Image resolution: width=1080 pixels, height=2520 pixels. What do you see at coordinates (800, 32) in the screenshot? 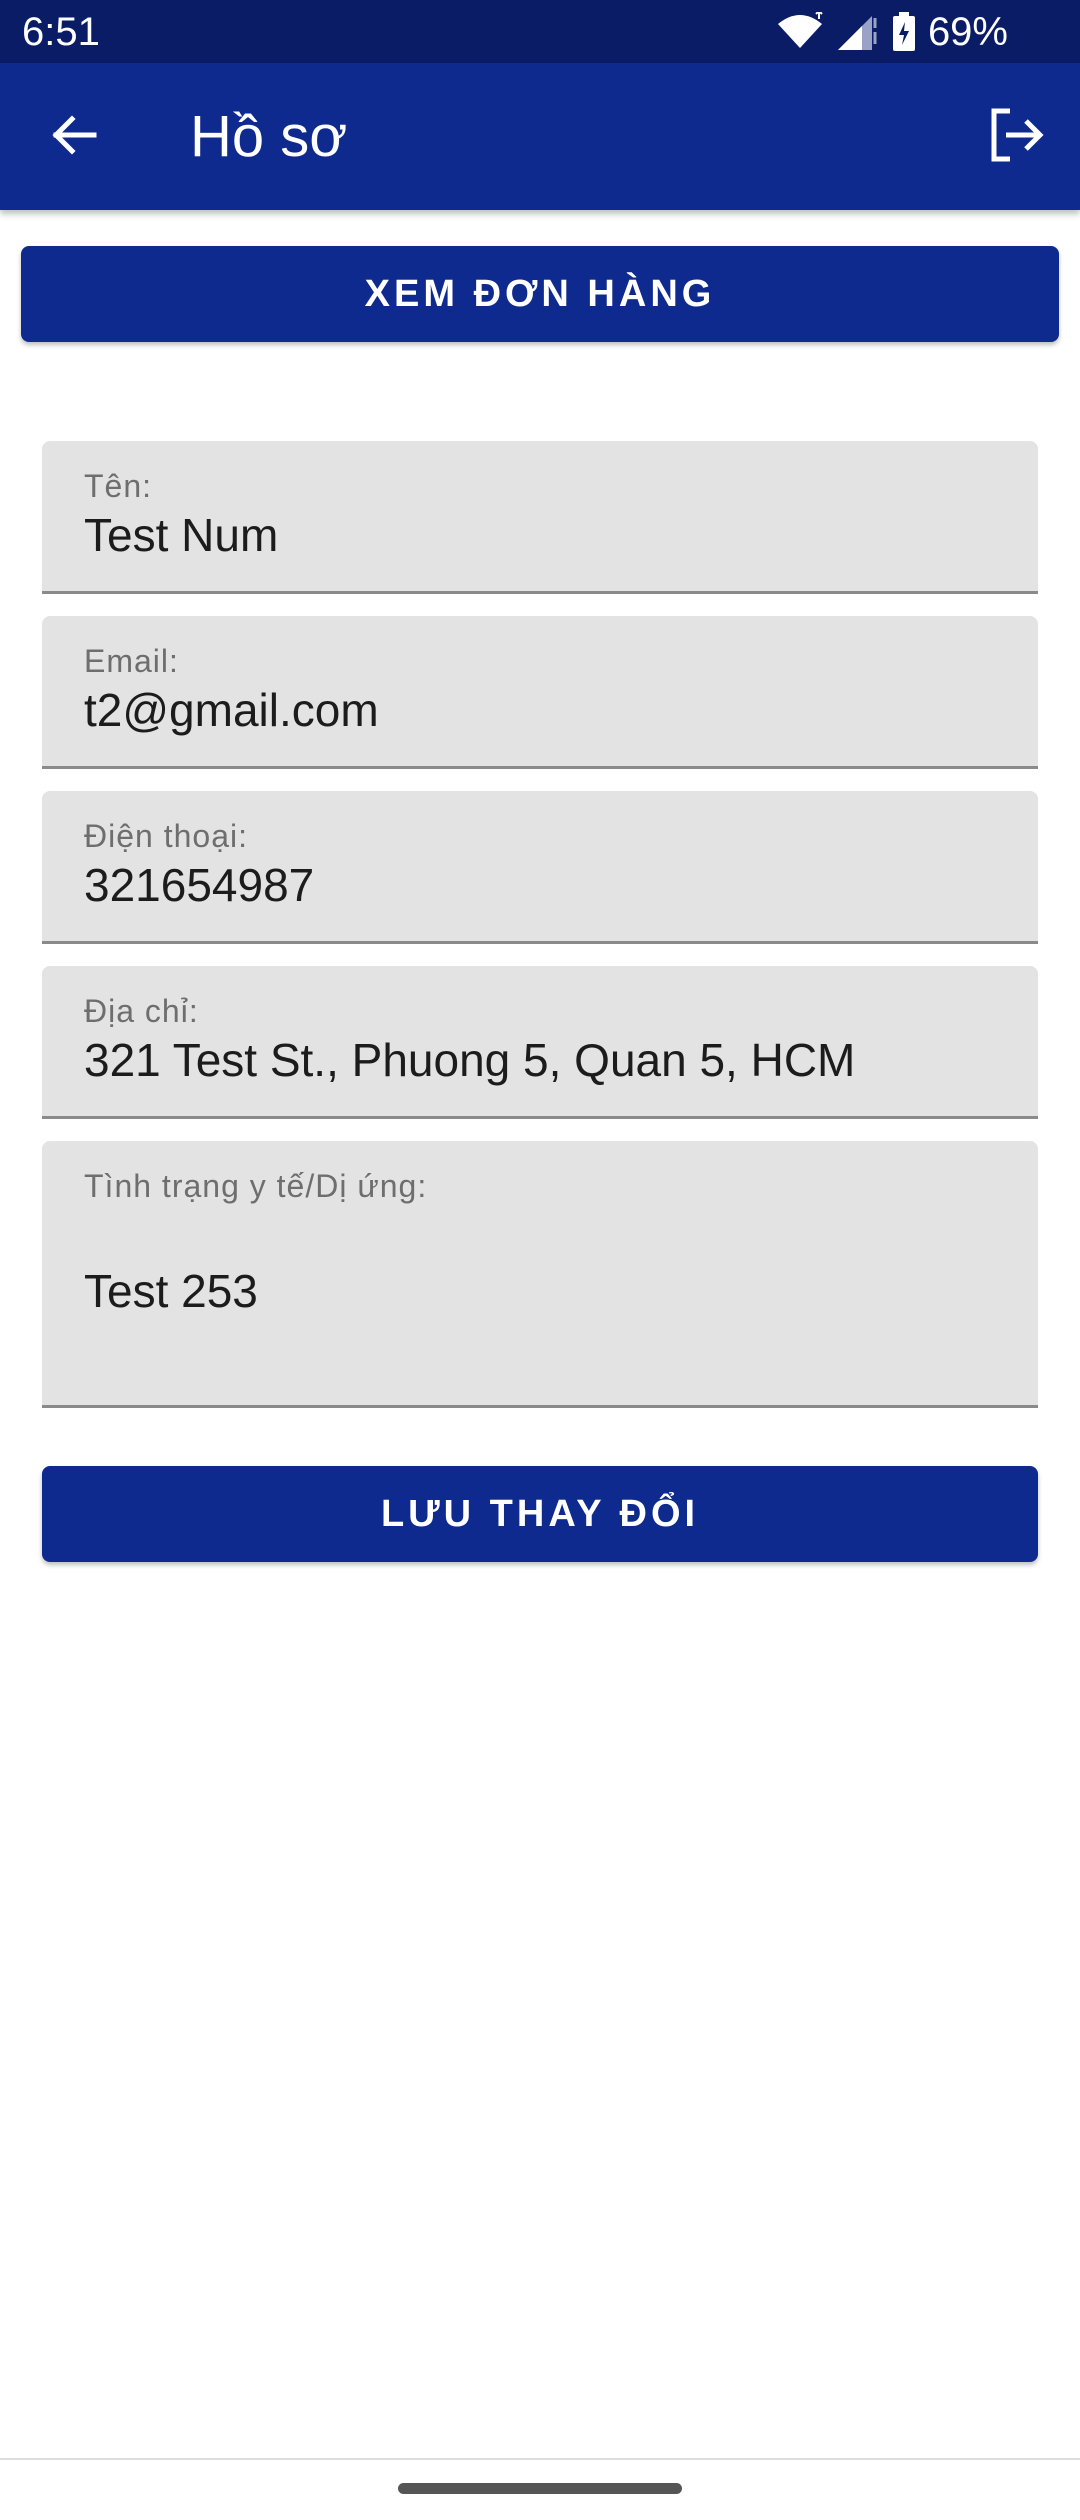
I see `wifi-icon` at bounding box center [800, 32].